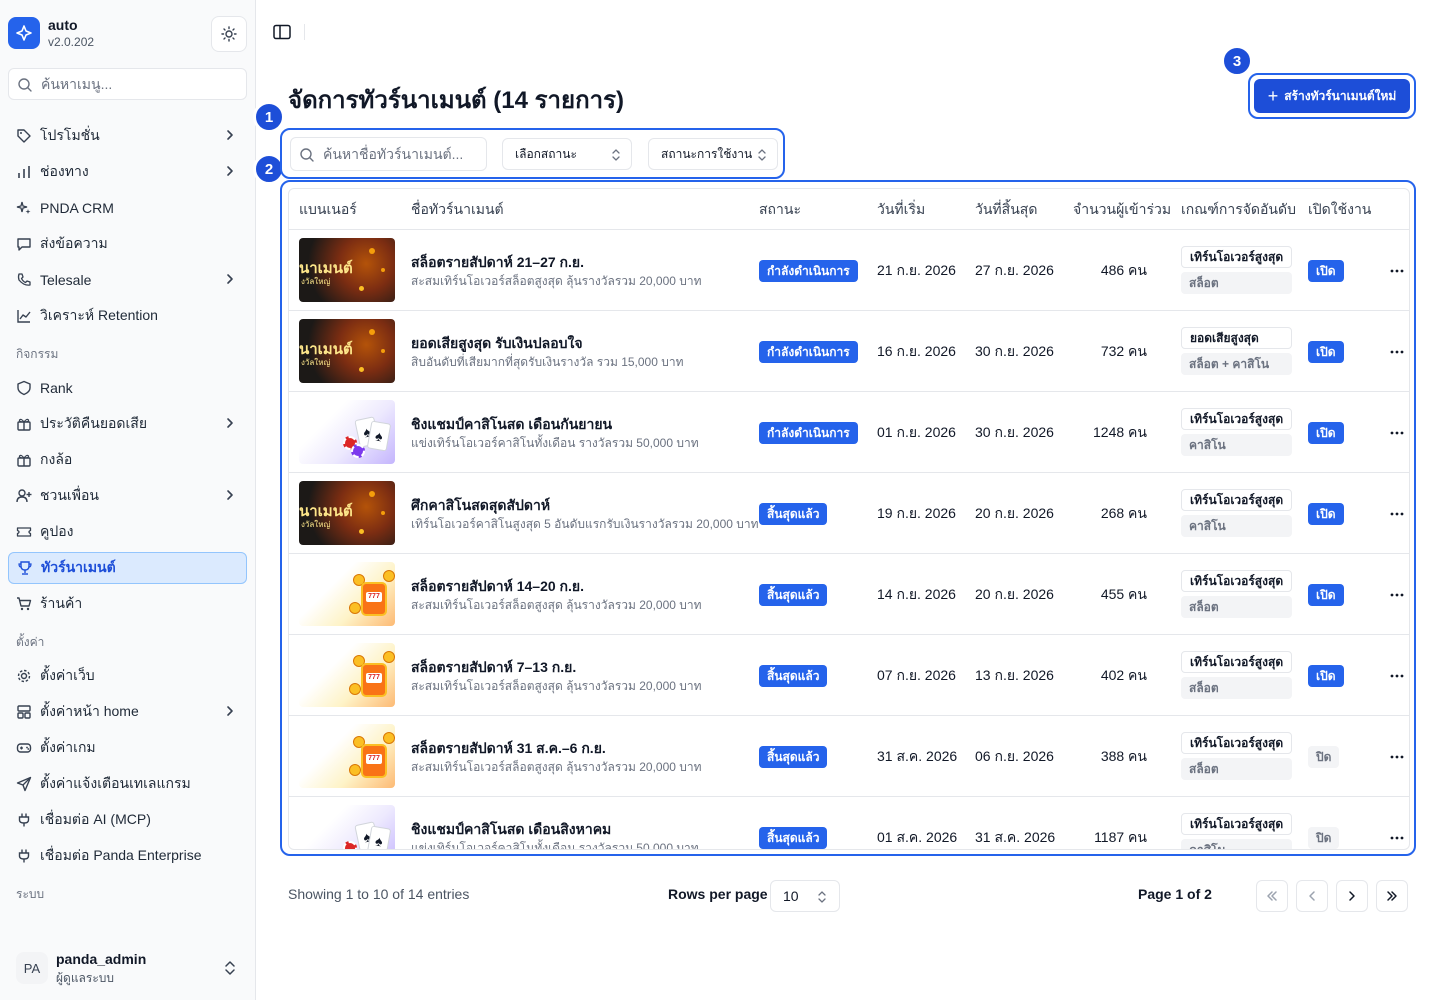 The width and height of the screenshot is (1440, 1000). Describe the element at coordinates (127, 784) in the screenshot. I see `sidebar-item-settings-3: ตั้งค่าแจ้งเตือนเทเลแกรม` at that location.